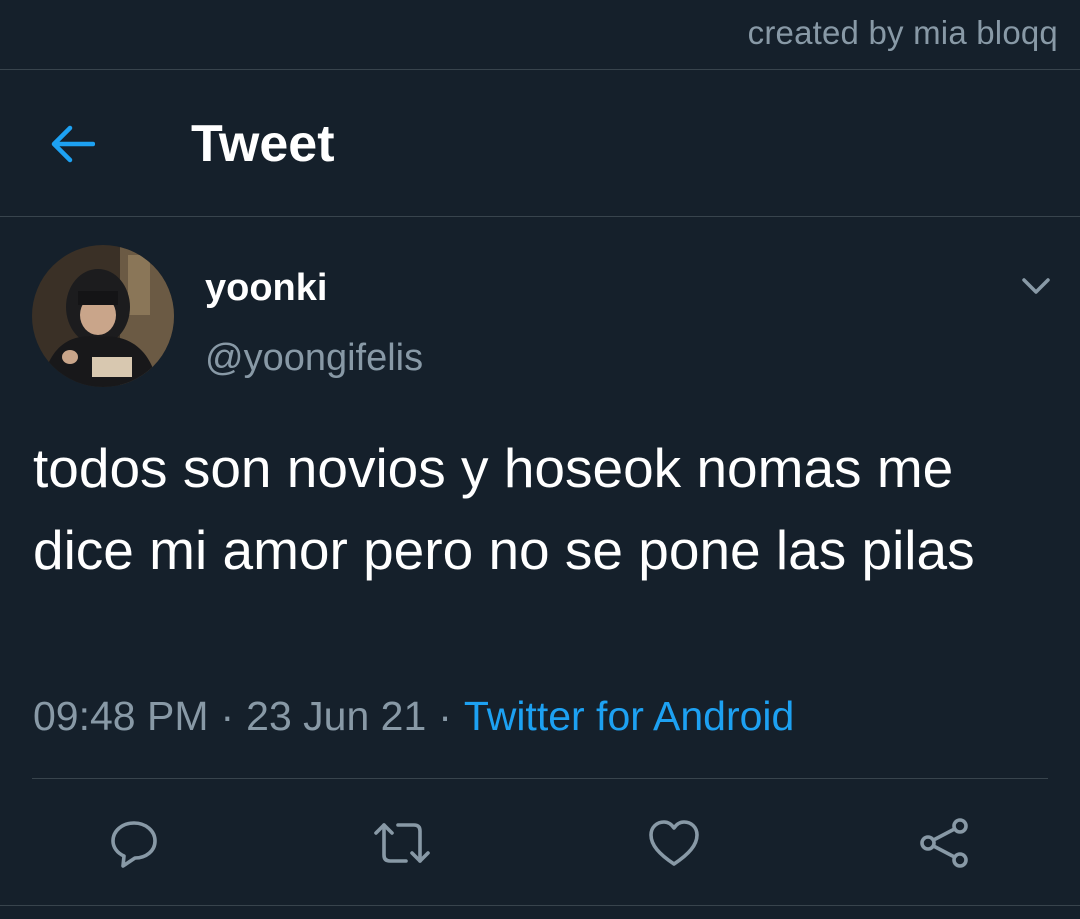 The height and width of the screenshot is (919, 1080). I want to click on reply-button, so click(134, 843).